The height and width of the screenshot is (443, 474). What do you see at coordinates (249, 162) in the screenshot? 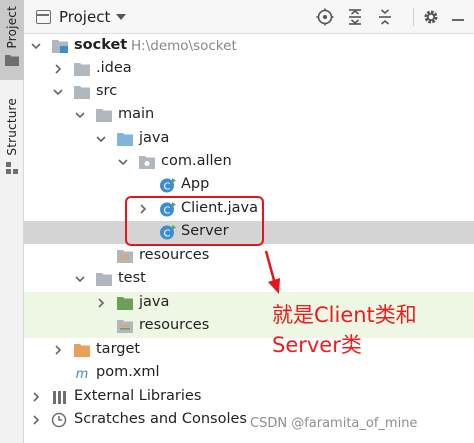
I see `tree-row-package: com.allen` at bounding box center [249, 162].